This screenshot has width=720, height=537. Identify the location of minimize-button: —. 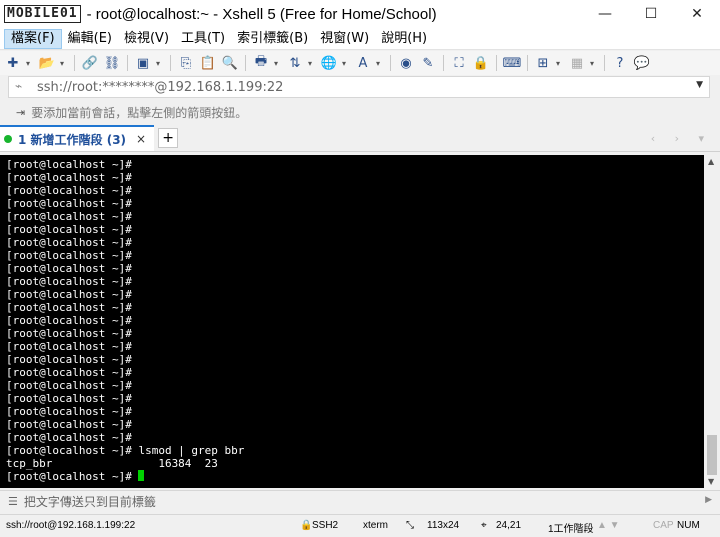
(605, 14).